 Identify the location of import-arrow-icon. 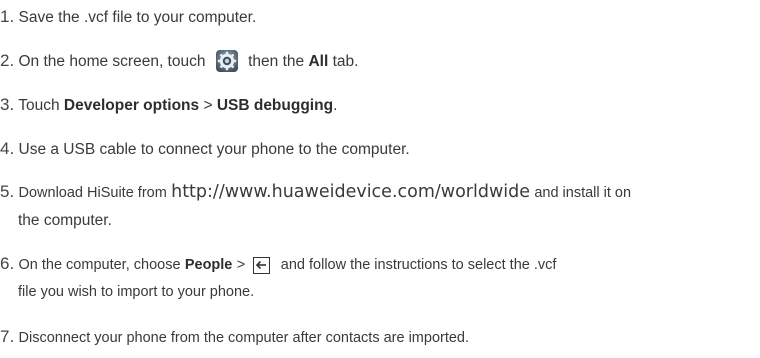
(262, 265).